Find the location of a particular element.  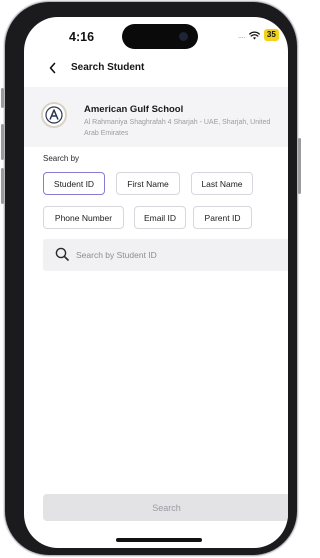

search-field is located at coordinates (165, 255).